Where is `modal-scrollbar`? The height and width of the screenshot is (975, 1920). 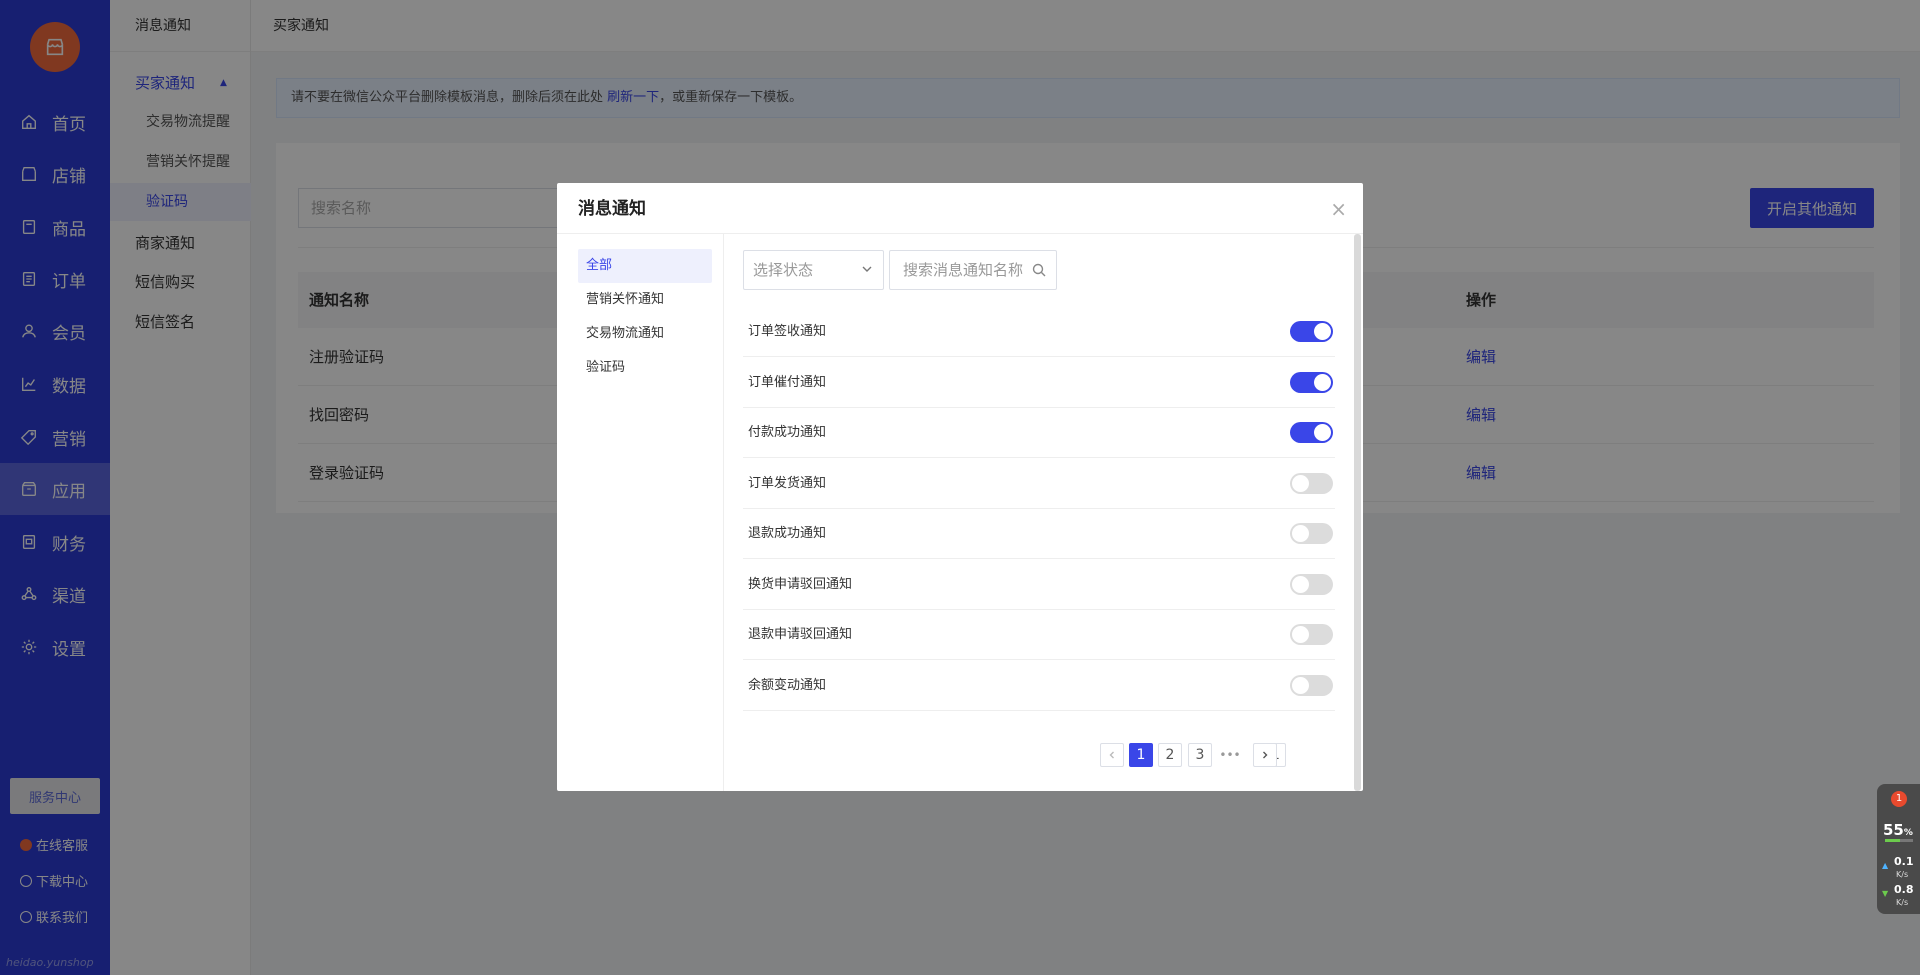
modal-scrollbar is located at coordinates (1357, 512).